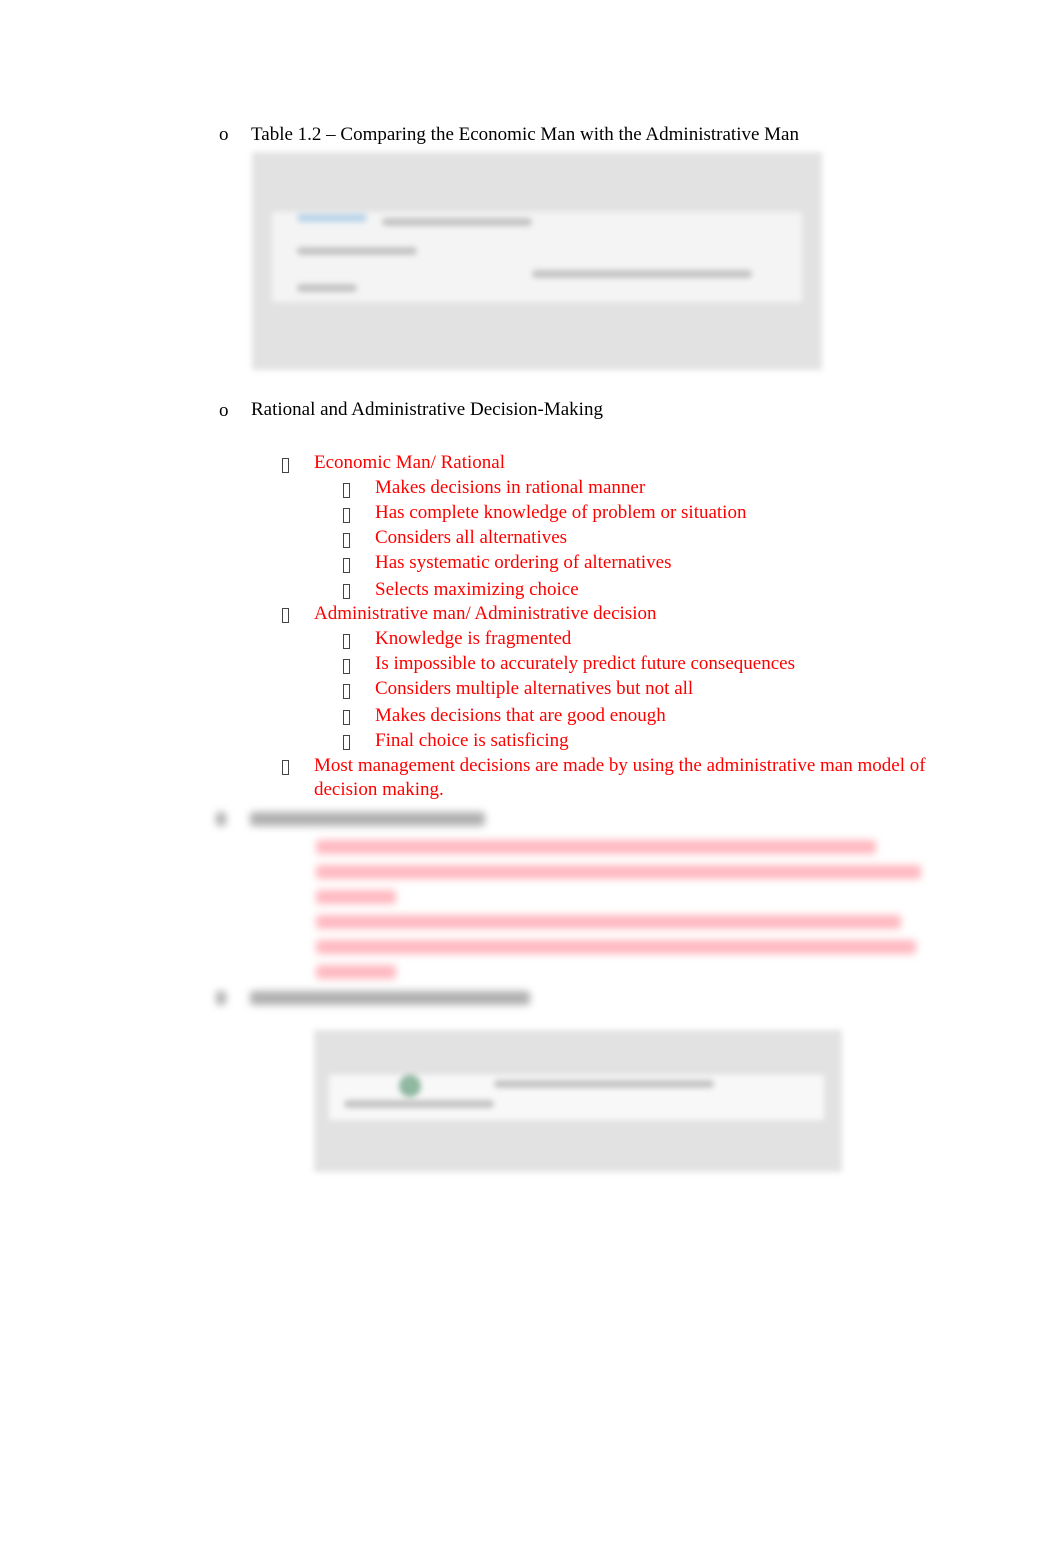 The image size is (1062, 1556). I want to click on process-image-blurred, so click(578, 1101).